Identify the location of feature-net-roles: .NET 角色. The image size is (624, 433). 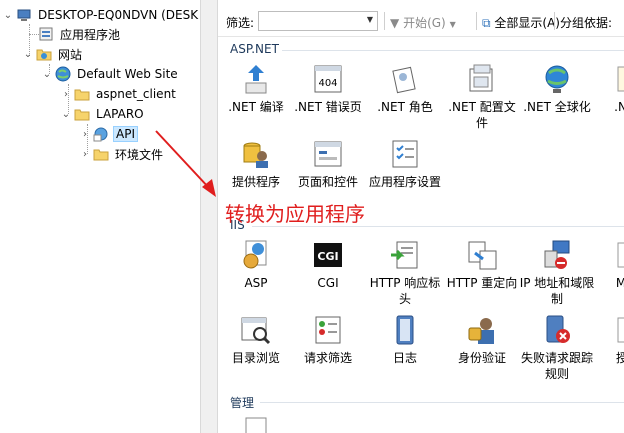
(405, 89).